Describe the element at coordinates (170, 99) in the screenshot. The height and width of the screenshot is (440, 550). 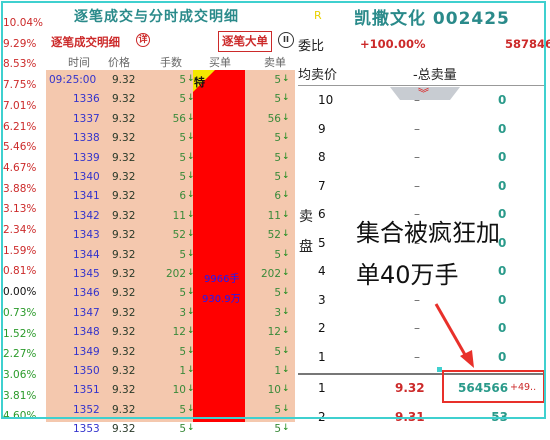
I see `table-row: 1336 9.32 5 ↓ 5 ↓` at that location.